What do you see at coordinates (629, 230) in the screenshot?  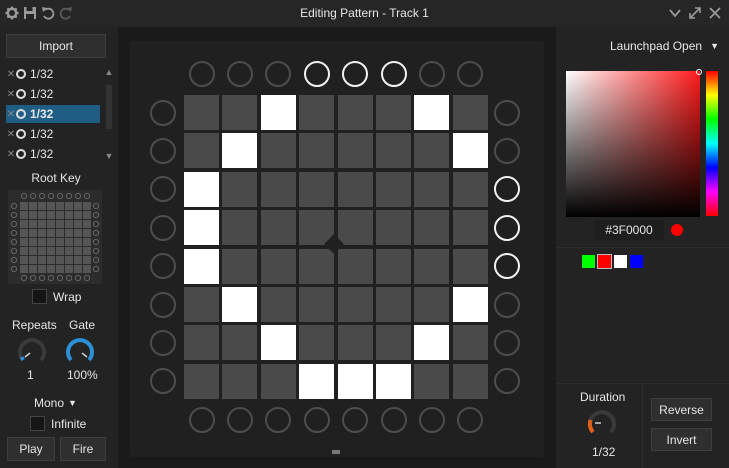 I see `hex-input: #3F0000` at bounding box center [629, 230].